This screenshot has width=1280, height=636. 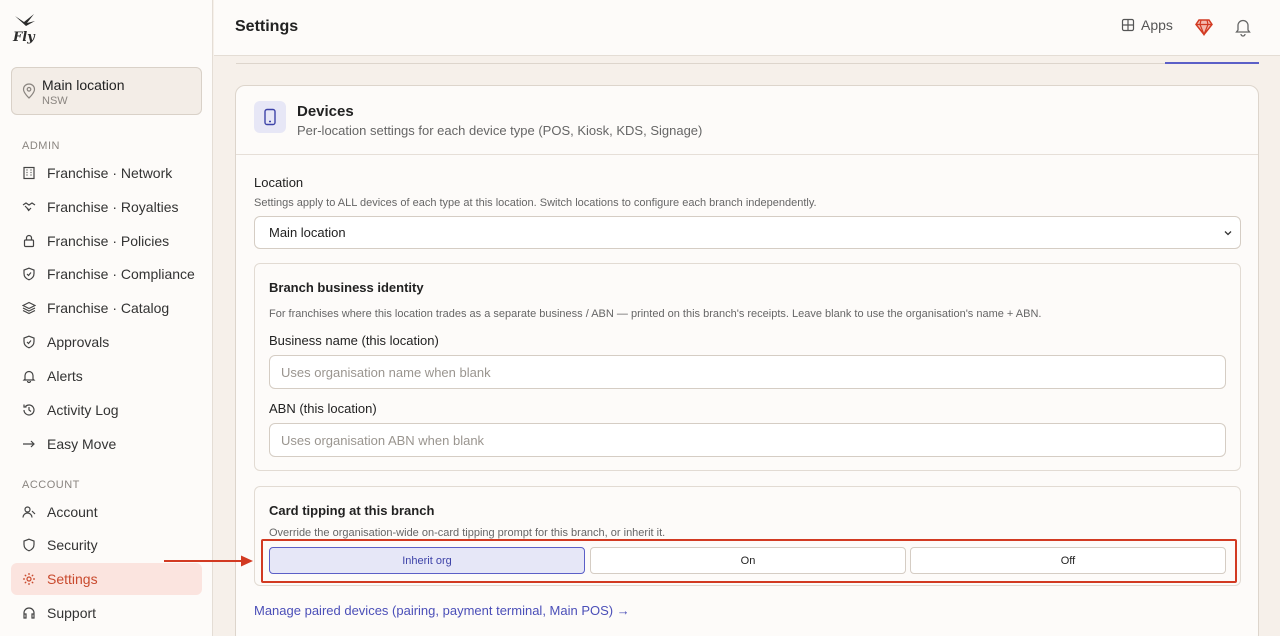 I want to click on active-tab-indicator, so click(x=1212, y=63).